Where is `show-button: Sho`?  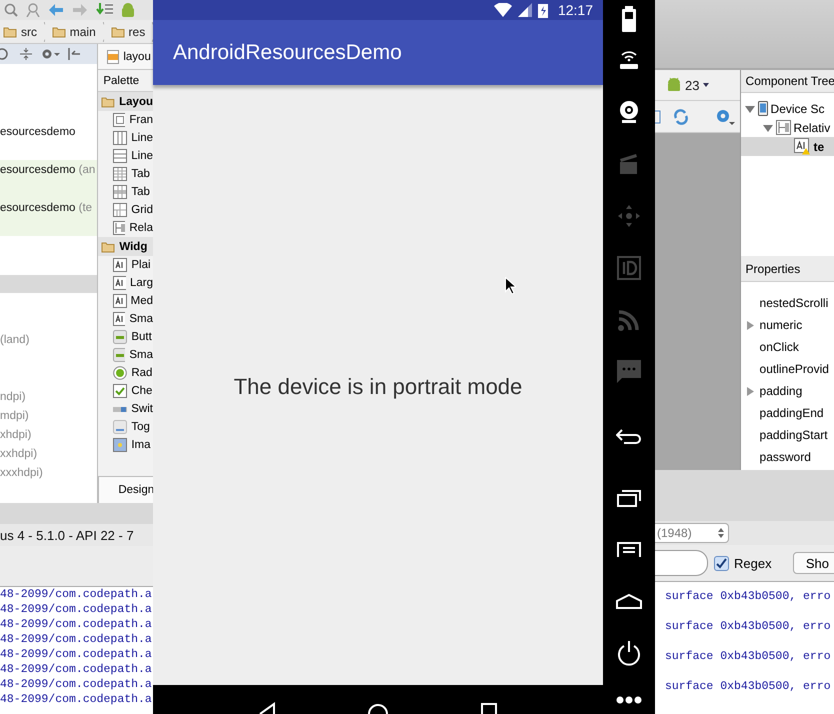 show-button: Sho is located at coordinates (813, 563).